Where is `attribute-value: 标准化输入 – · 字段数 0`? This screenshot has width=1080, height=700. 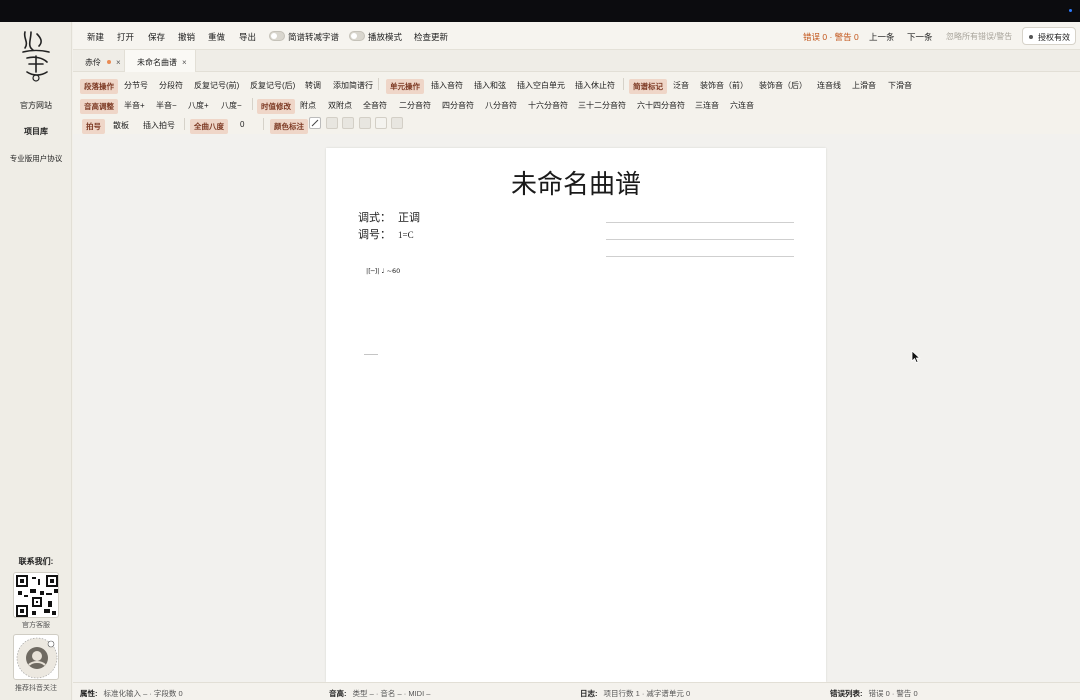 attribute-value: 标准化输入 – · 字段数 0 is located at coordinates (143, 693).